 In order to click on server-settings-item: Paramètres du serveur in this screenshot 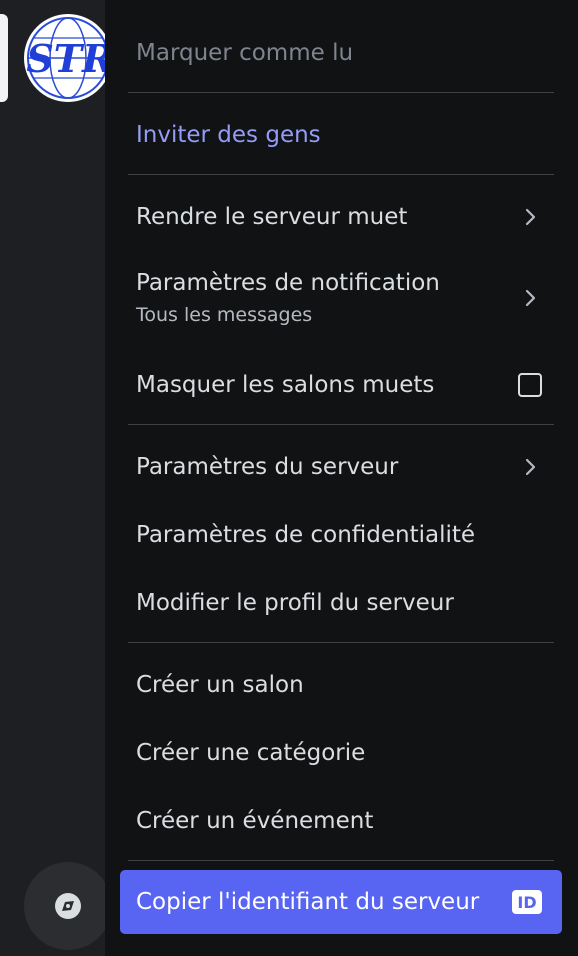, I will do `click(341, 467)`.